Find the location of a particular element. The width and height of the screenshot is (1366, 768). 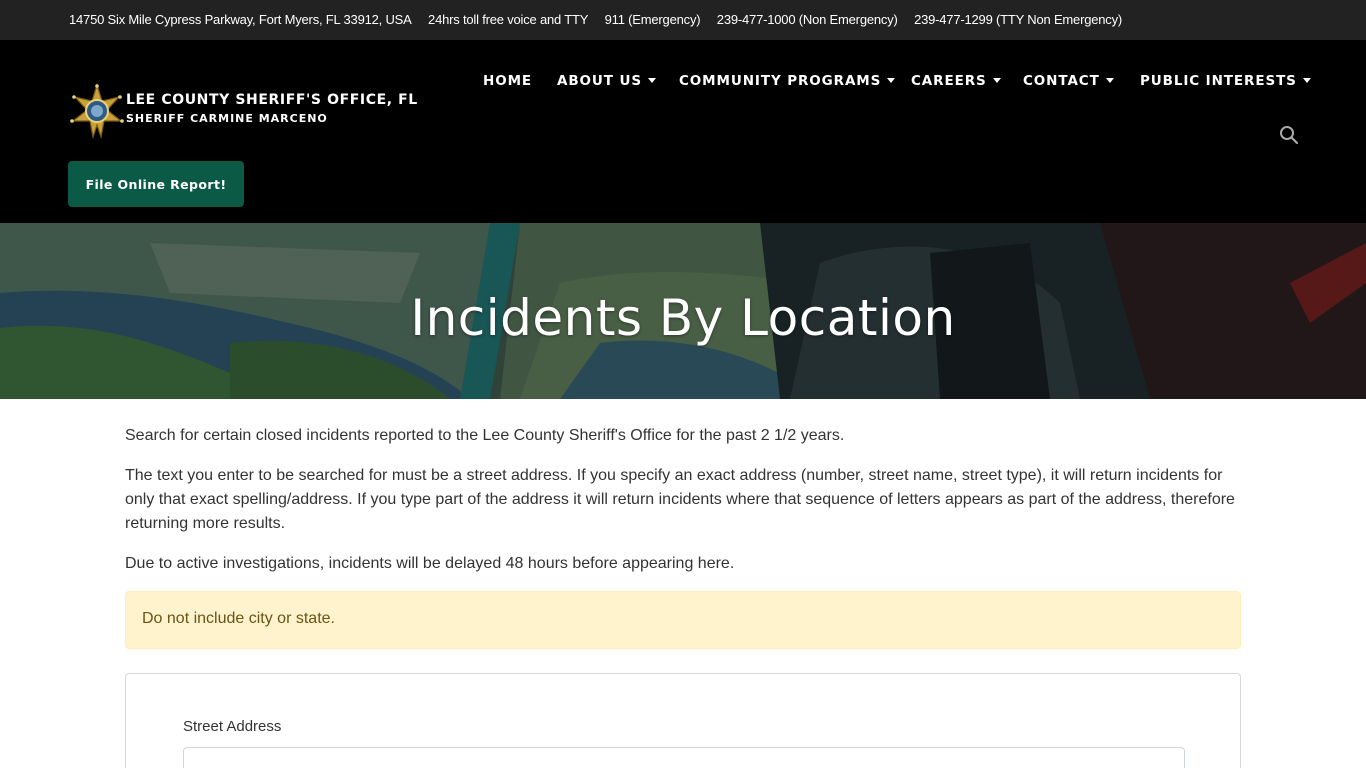

brand-subtitle: SHERIFF CARMINE MARCENO is located at coordinates (227, 118).